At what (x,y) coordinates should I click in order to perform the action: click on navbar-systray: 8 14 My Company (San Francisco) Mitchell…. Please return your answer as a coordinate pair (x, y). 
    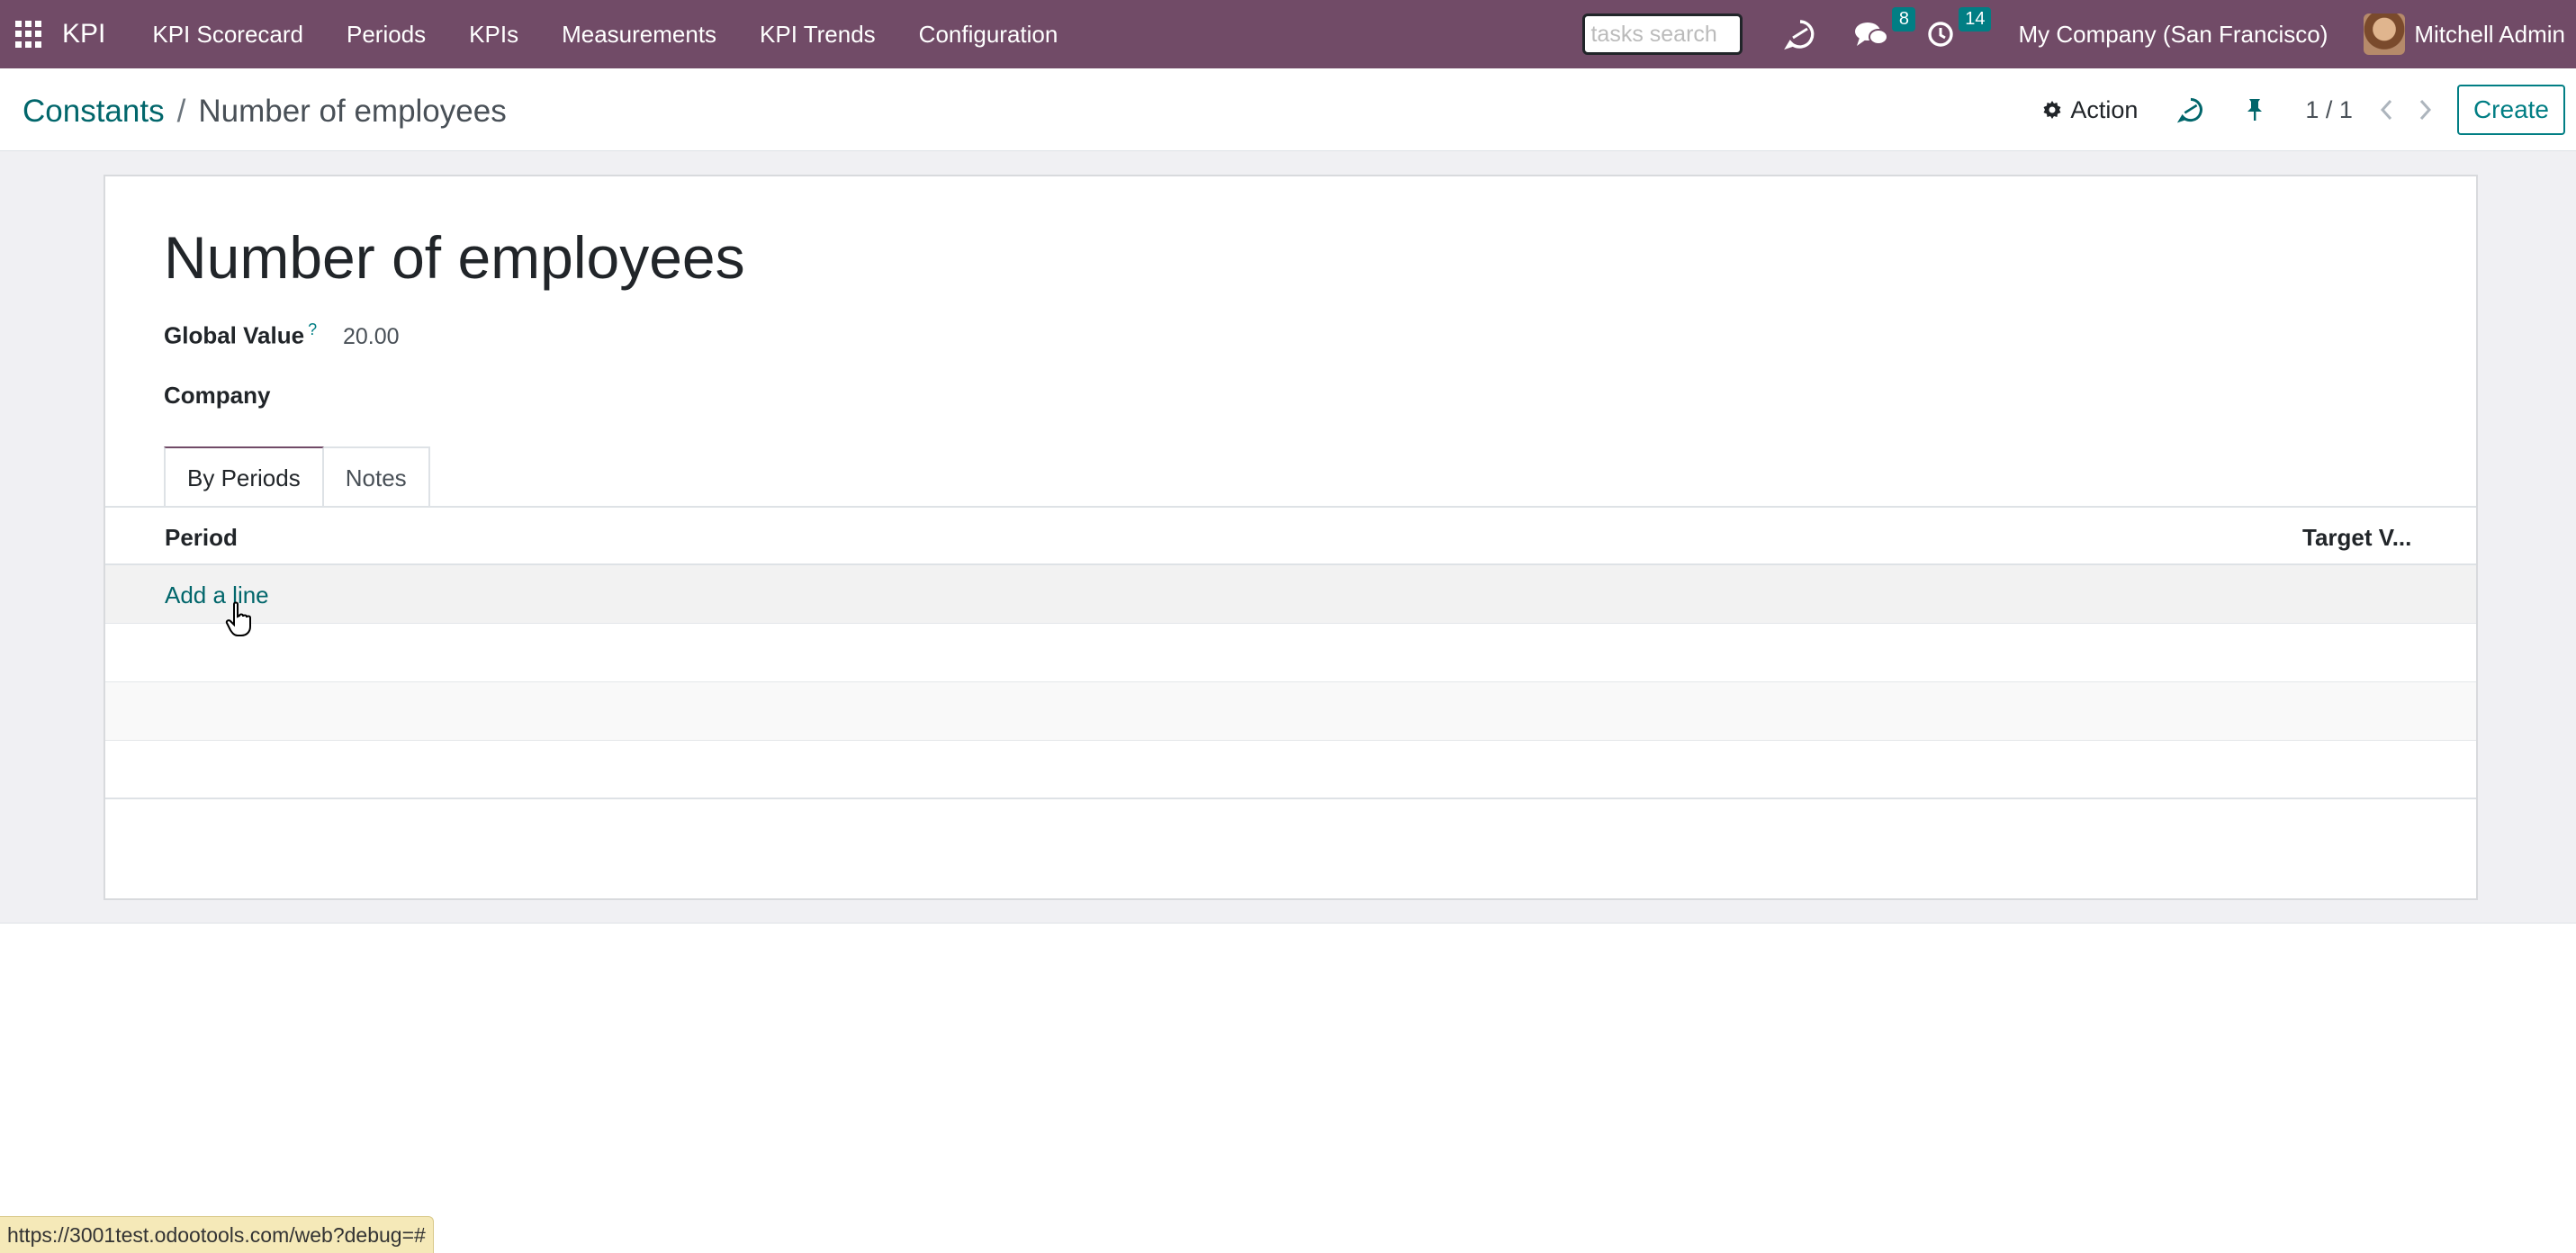
    Looking at the image, I should click on (2079, 34).